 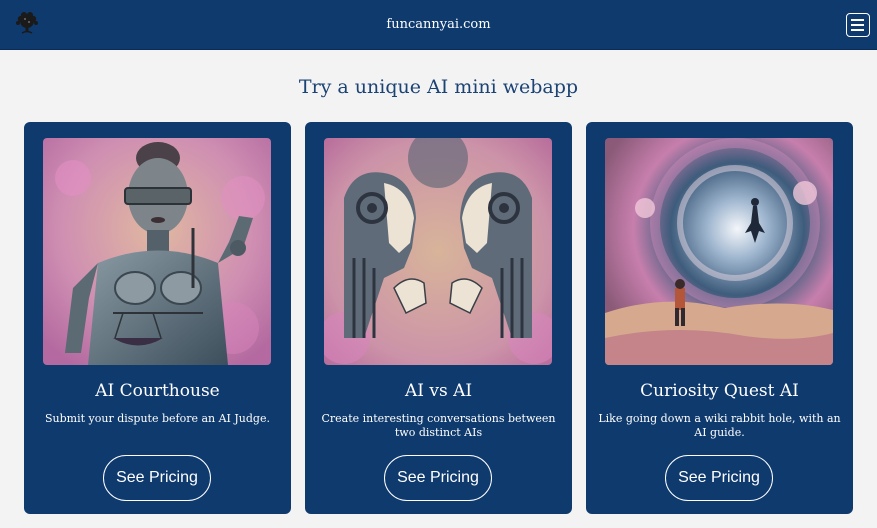 I want to click on top-navbar: funcannyai.com, so click(x=438, y=25).